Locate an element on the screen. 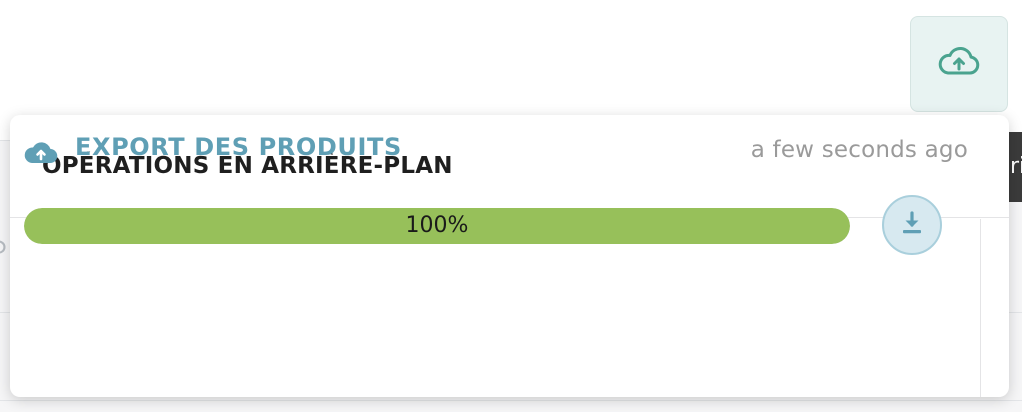 The image size is (1022, 412). progress-label: 100% is located at coordinates (437, 225).